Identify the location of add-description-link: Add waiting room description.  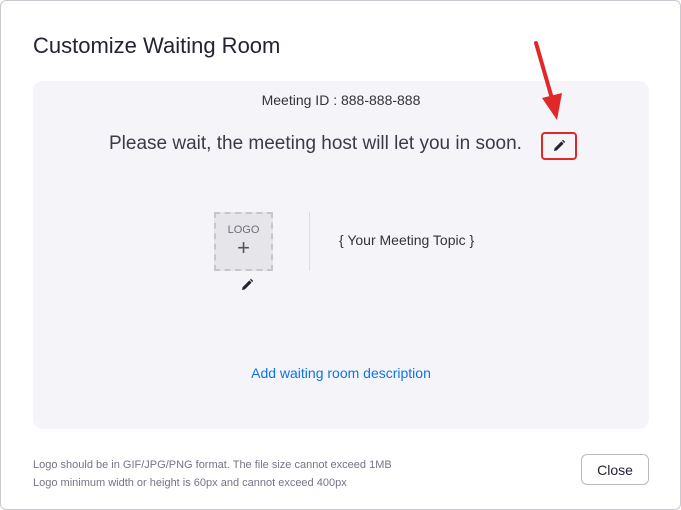
(341, 373).